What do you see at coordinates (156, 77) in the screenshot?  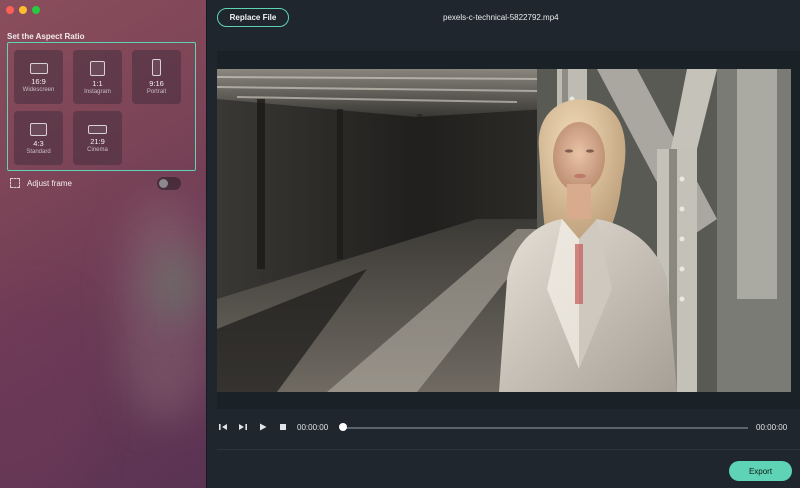 I see `ratio-option-9-16: 9:16 Portrait` at bounding box center [156, 77].